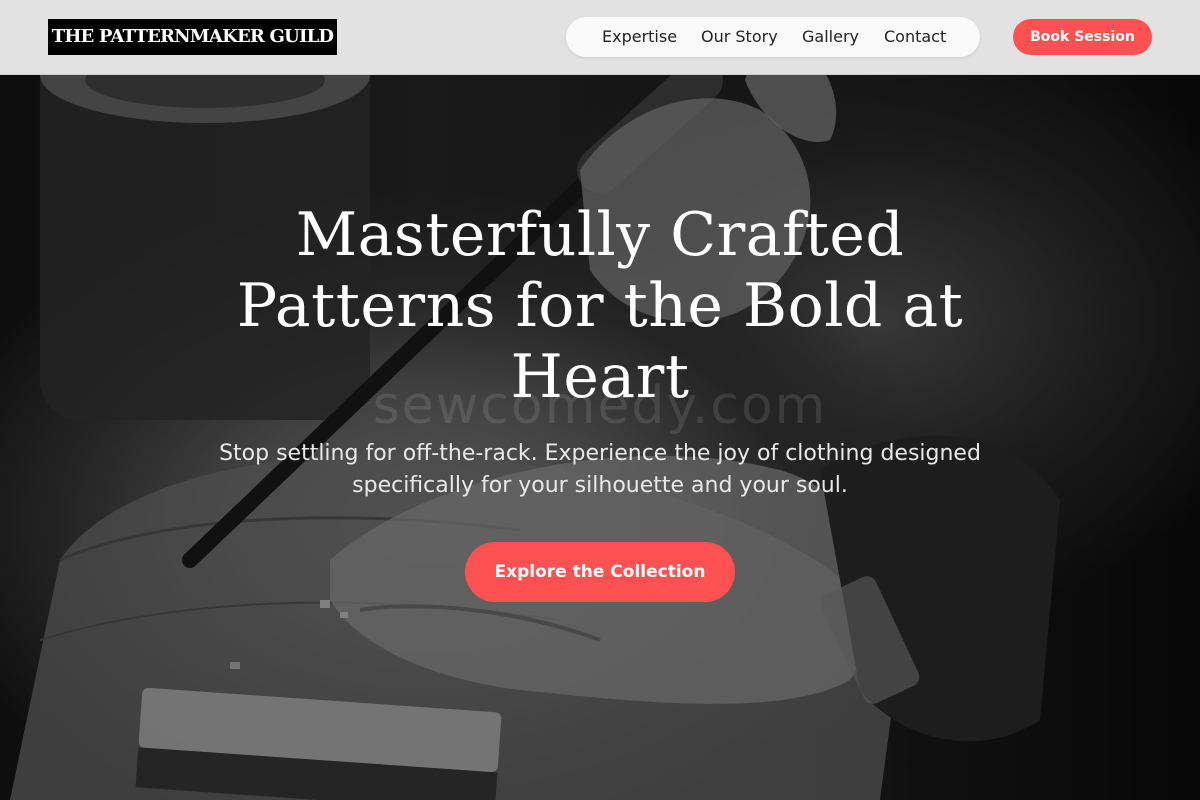 This screenshot has width=1200, height=800. I want to click on nav-link-expertise: Expertise, so click(639, 37).